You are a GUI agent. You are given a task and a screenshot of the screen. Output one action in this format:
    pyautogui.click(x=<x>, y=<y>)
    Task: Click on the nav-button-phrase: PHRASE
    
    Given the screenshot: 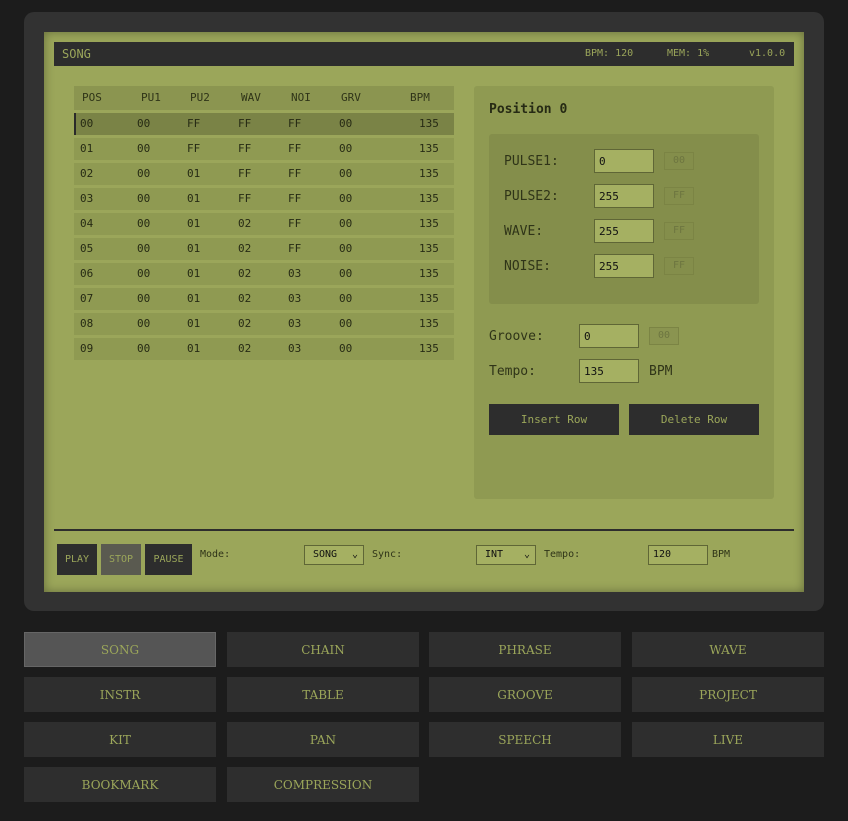 What is the action you would take?
    pyautogui.click(x=525, y=649)
    